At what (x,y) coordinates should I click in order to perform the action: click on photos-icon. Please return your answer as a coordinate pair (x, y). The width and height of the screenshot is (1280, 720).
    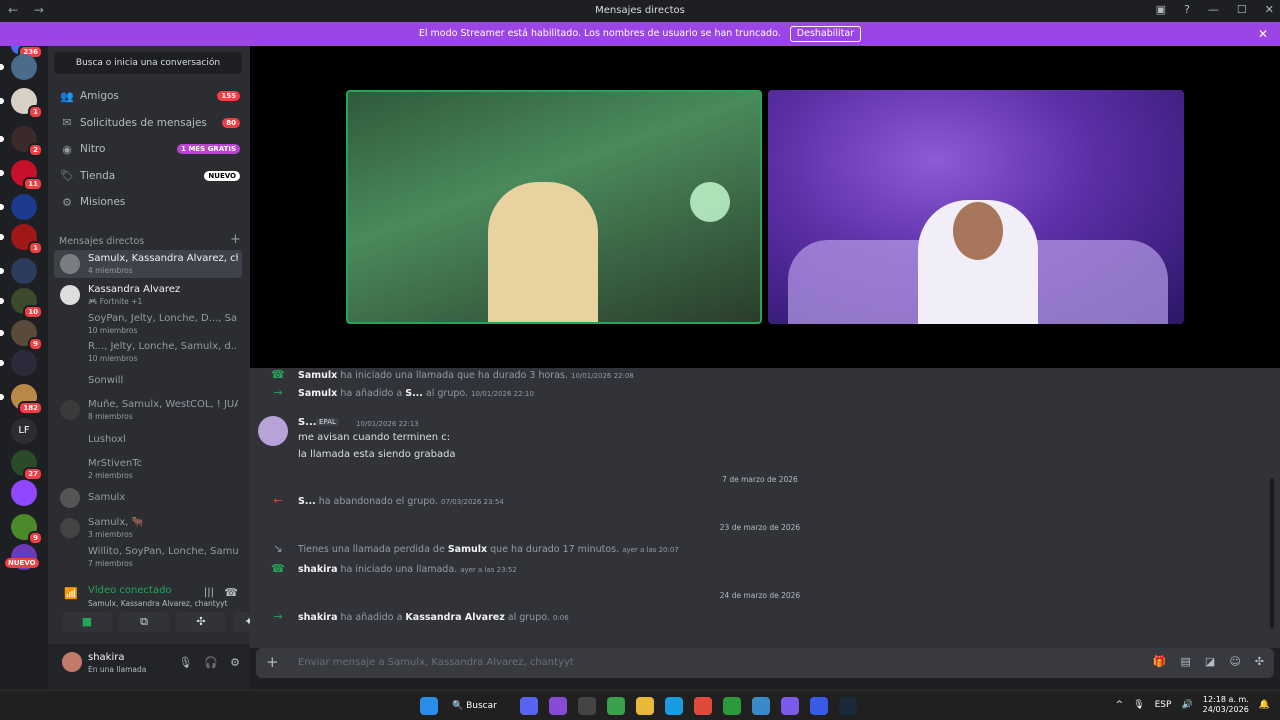
    Looking at the image, I should click on (761, 706).